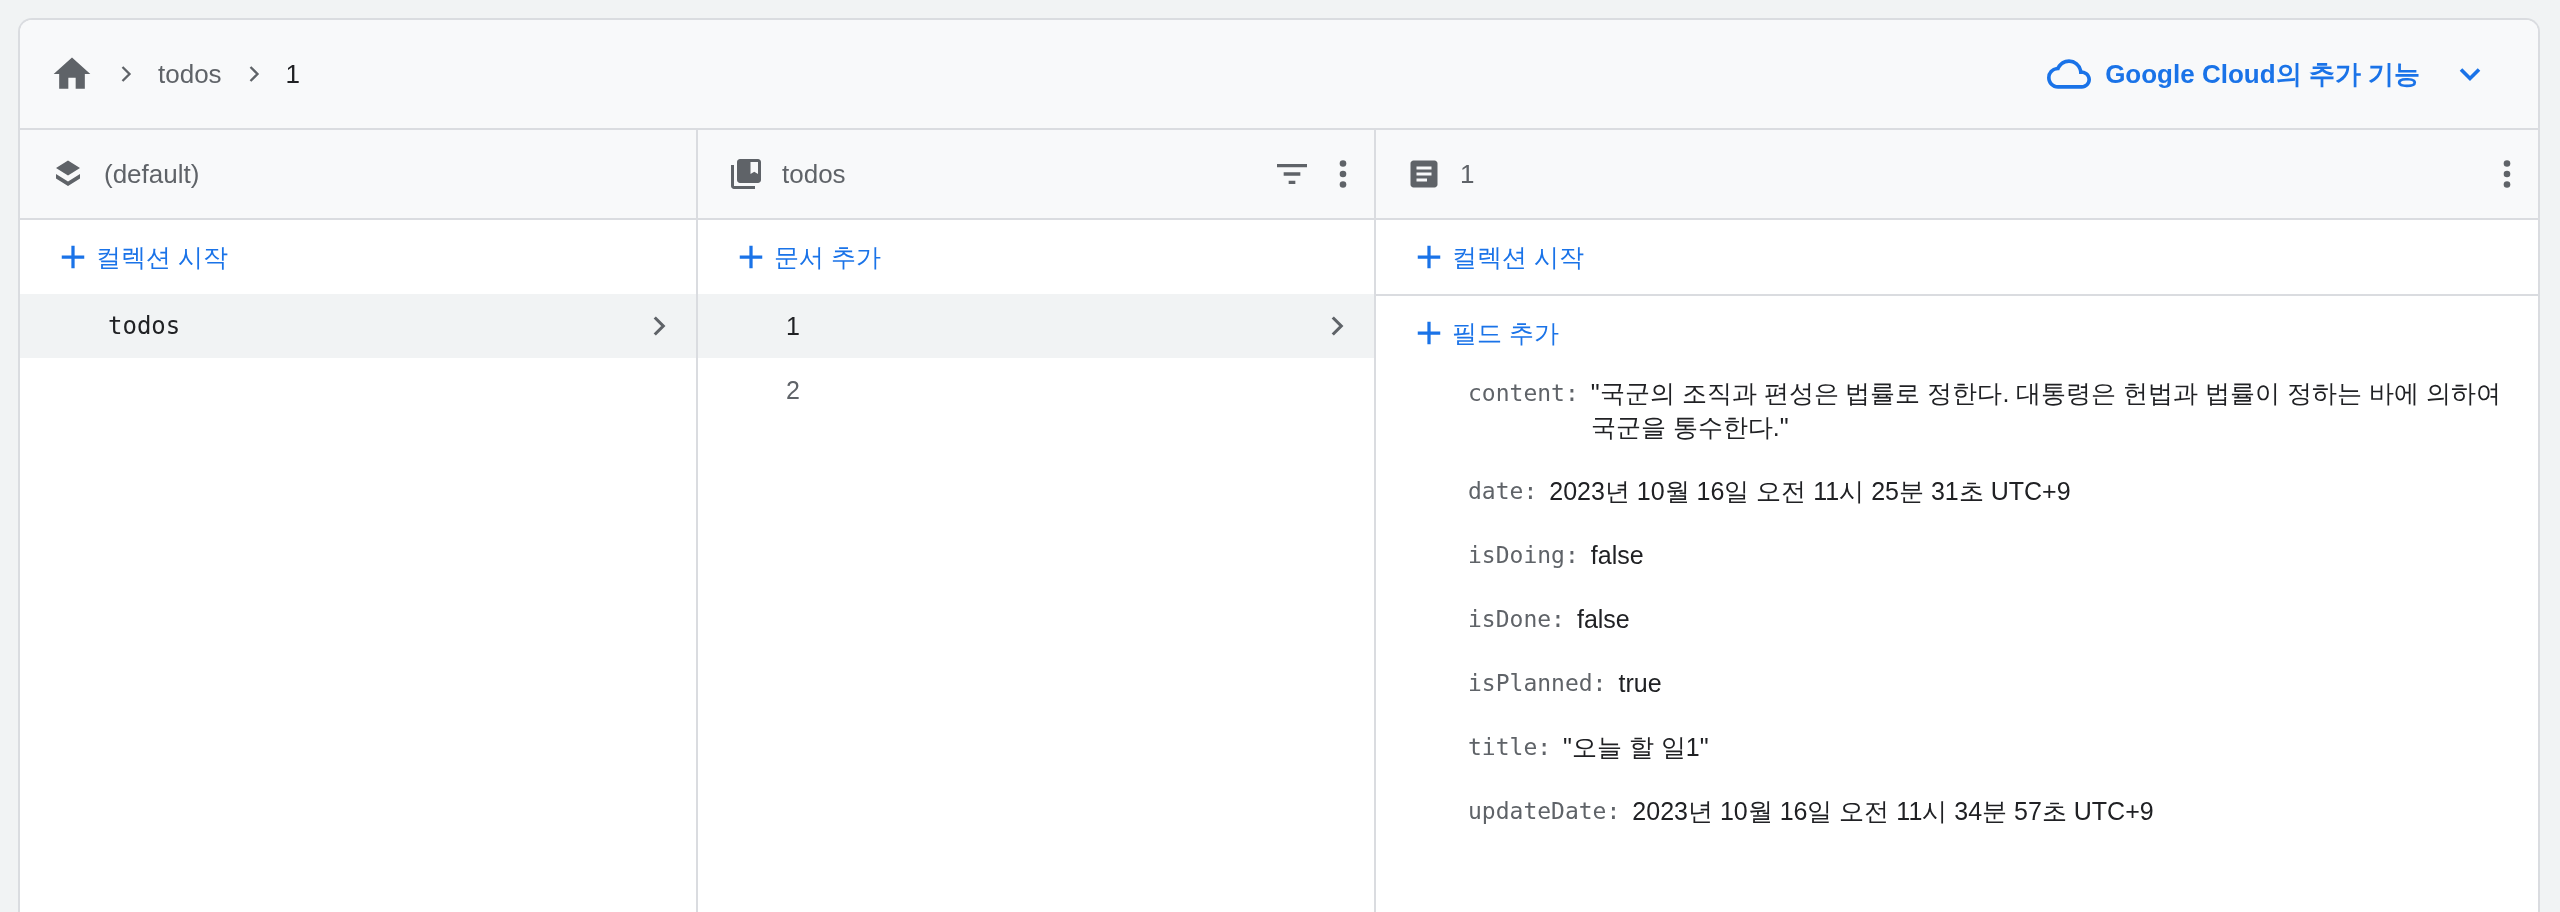  I want to click on breadcrumb-link: 1, so click(293, 74).